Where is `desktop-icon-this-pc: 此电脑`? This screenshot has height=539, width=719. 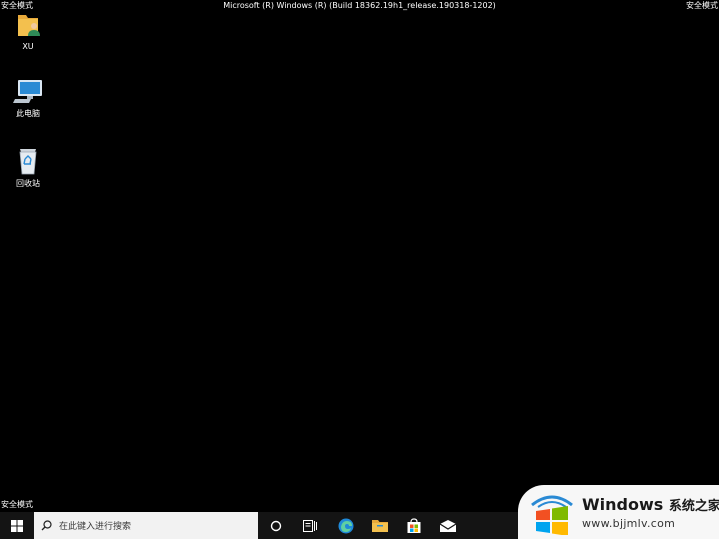
desktop-icon-this-pc: 此电脑 is located at coordinates (28, 98).